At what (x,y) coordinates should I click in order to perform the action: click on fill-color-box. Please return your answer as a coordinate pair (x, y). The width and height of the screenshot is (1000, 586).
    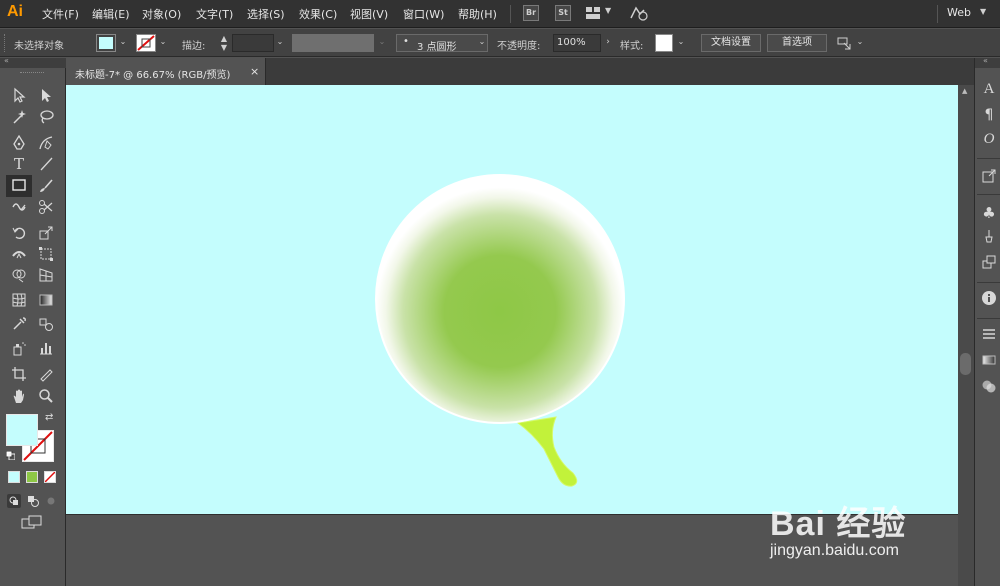
    Looking at the image, I should click on (22, 430).